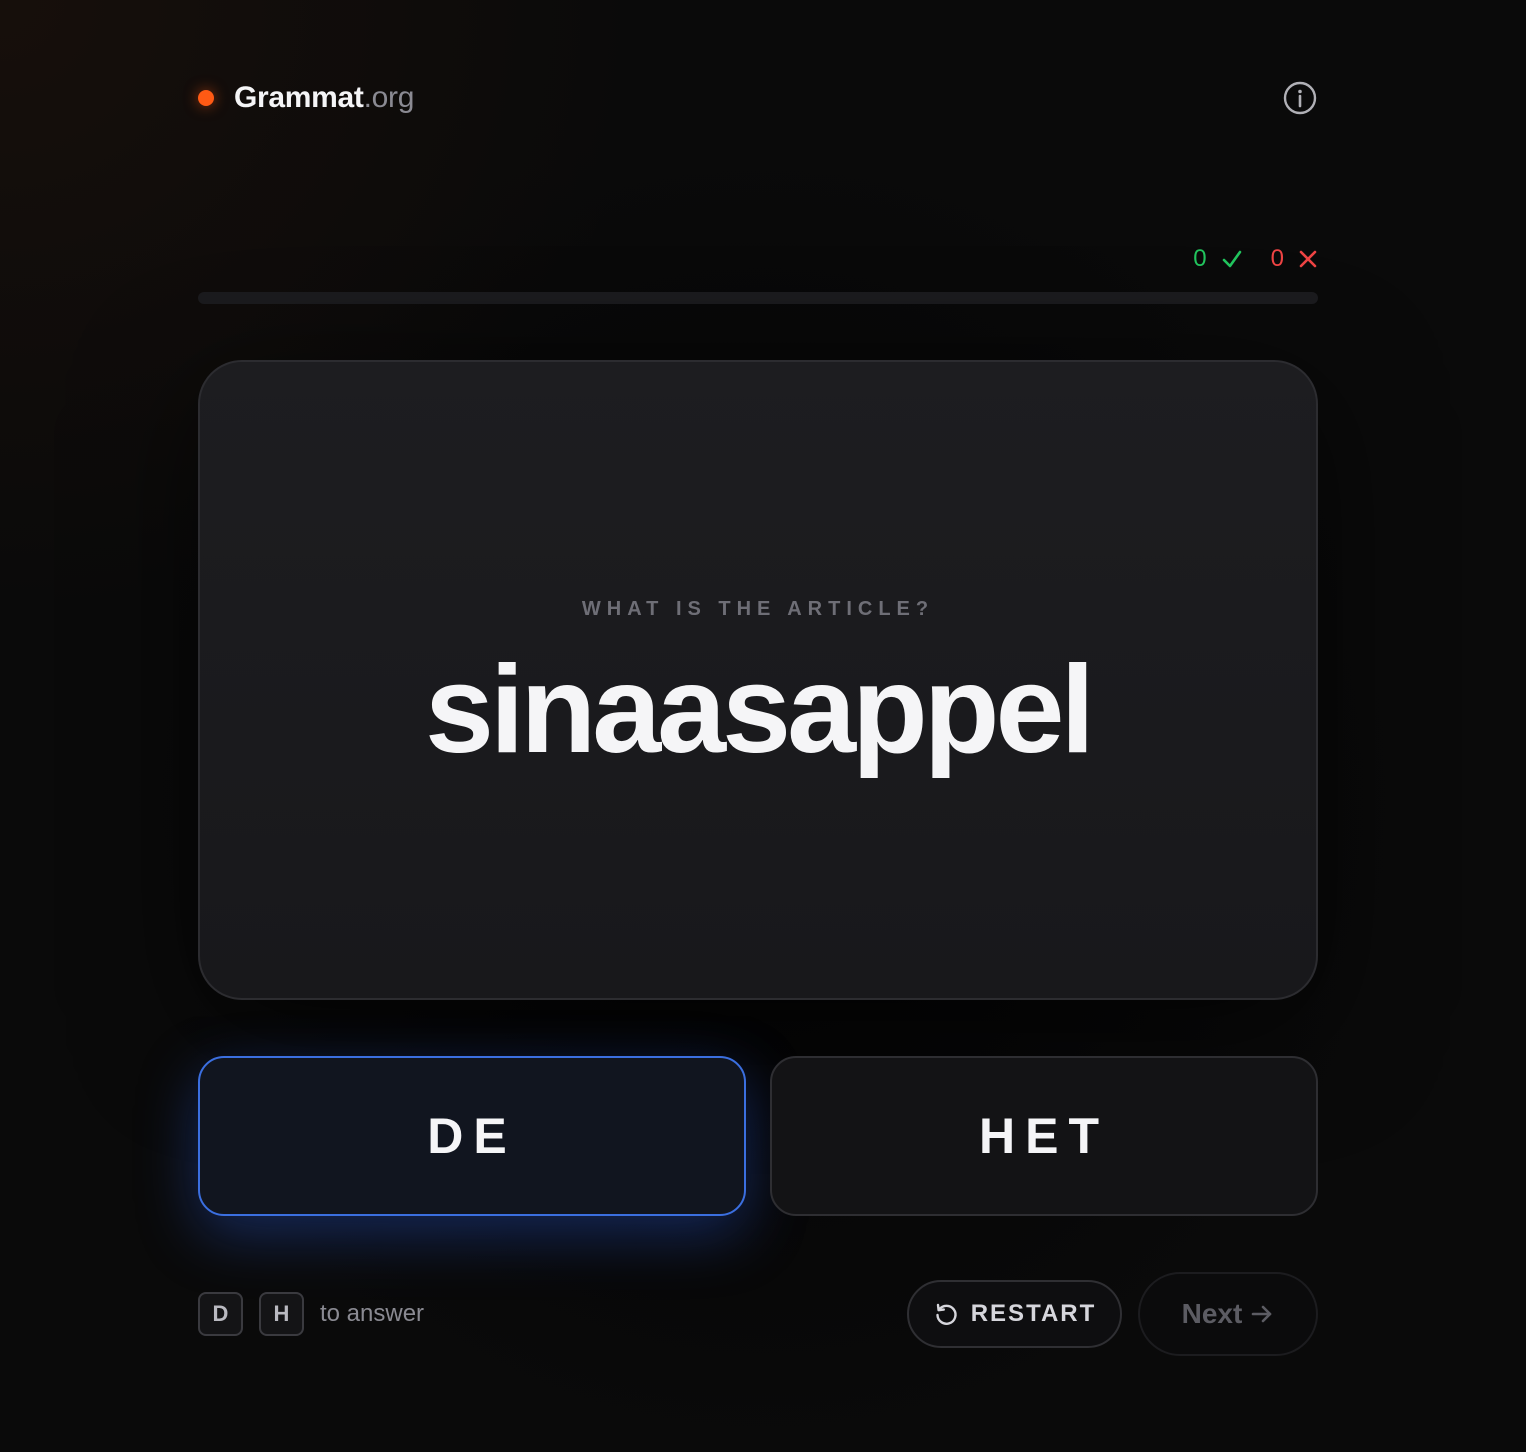 The image size is (1526, 1452). I want to click on key-h: H, so click(281, 1314).